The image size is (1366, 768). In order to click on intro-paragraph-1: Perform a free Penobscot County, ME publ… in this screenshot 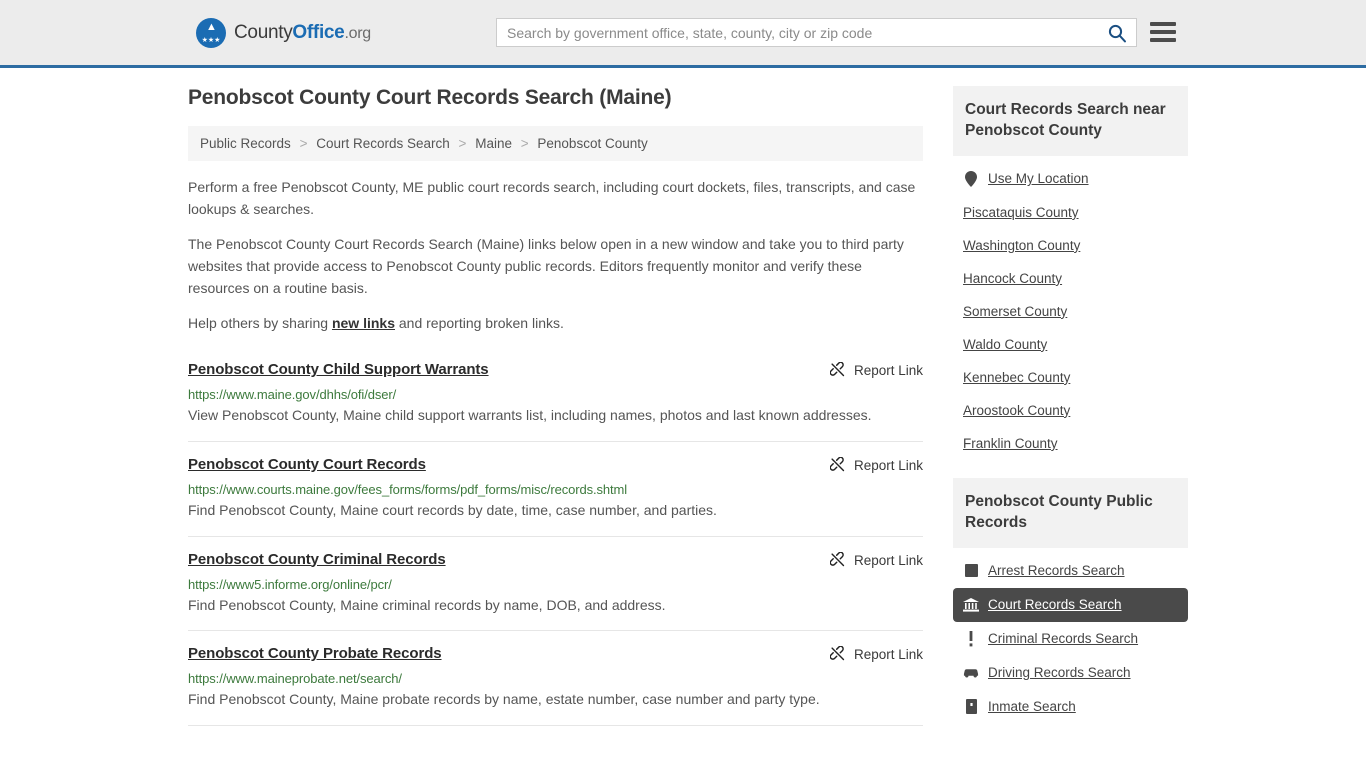, I will do `click(552, 198)`.